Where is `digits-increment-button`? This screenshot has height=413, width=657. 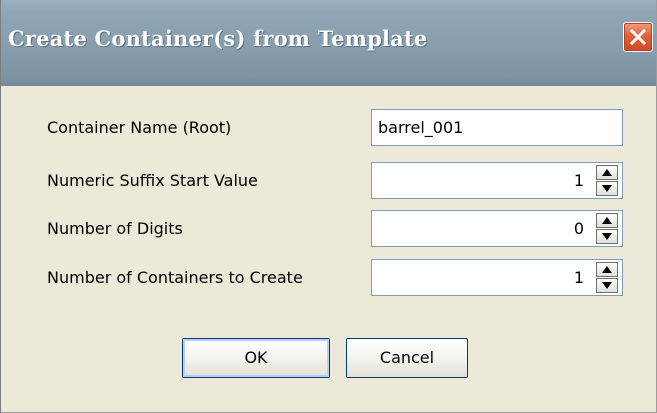
digits-increment-button is located at coordinates (607, 220).